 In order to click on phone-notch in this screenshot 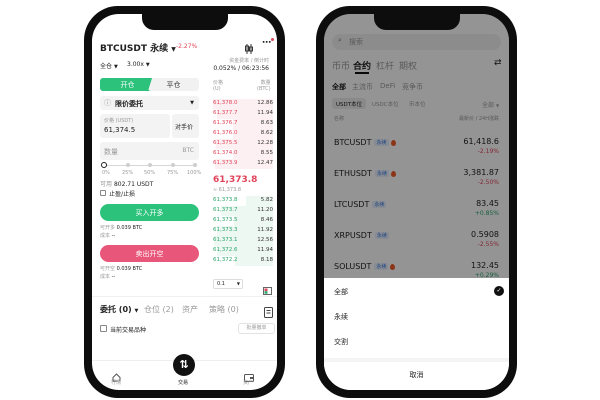, I will do `click(416, 22)`.